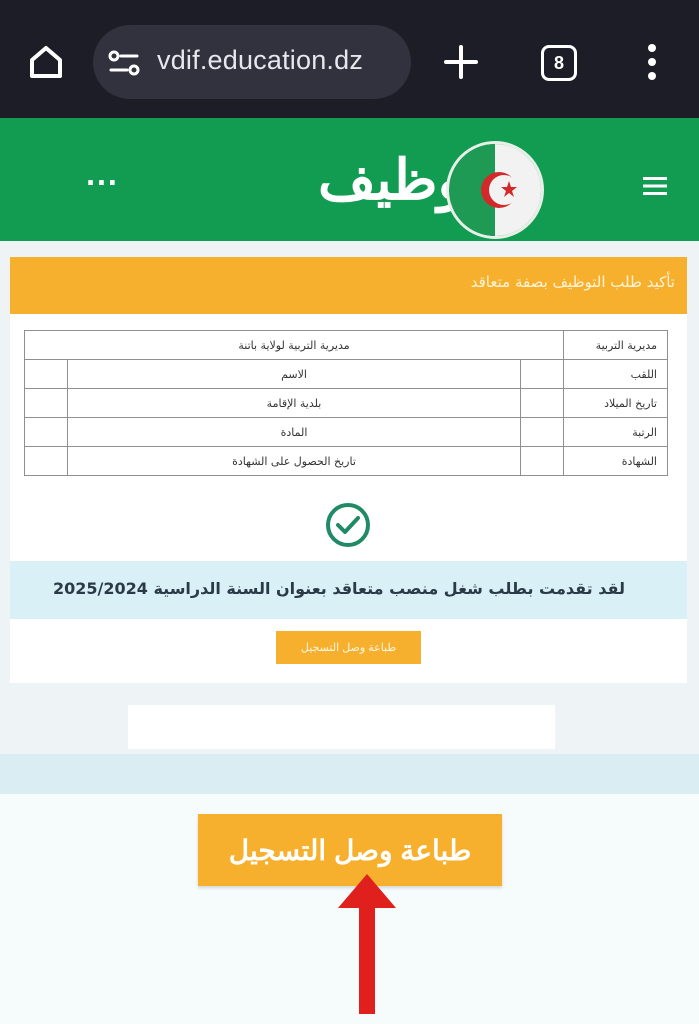 This screenshot has width=699, height=1024. I want to click on more-options-icon, so click(652, 62).